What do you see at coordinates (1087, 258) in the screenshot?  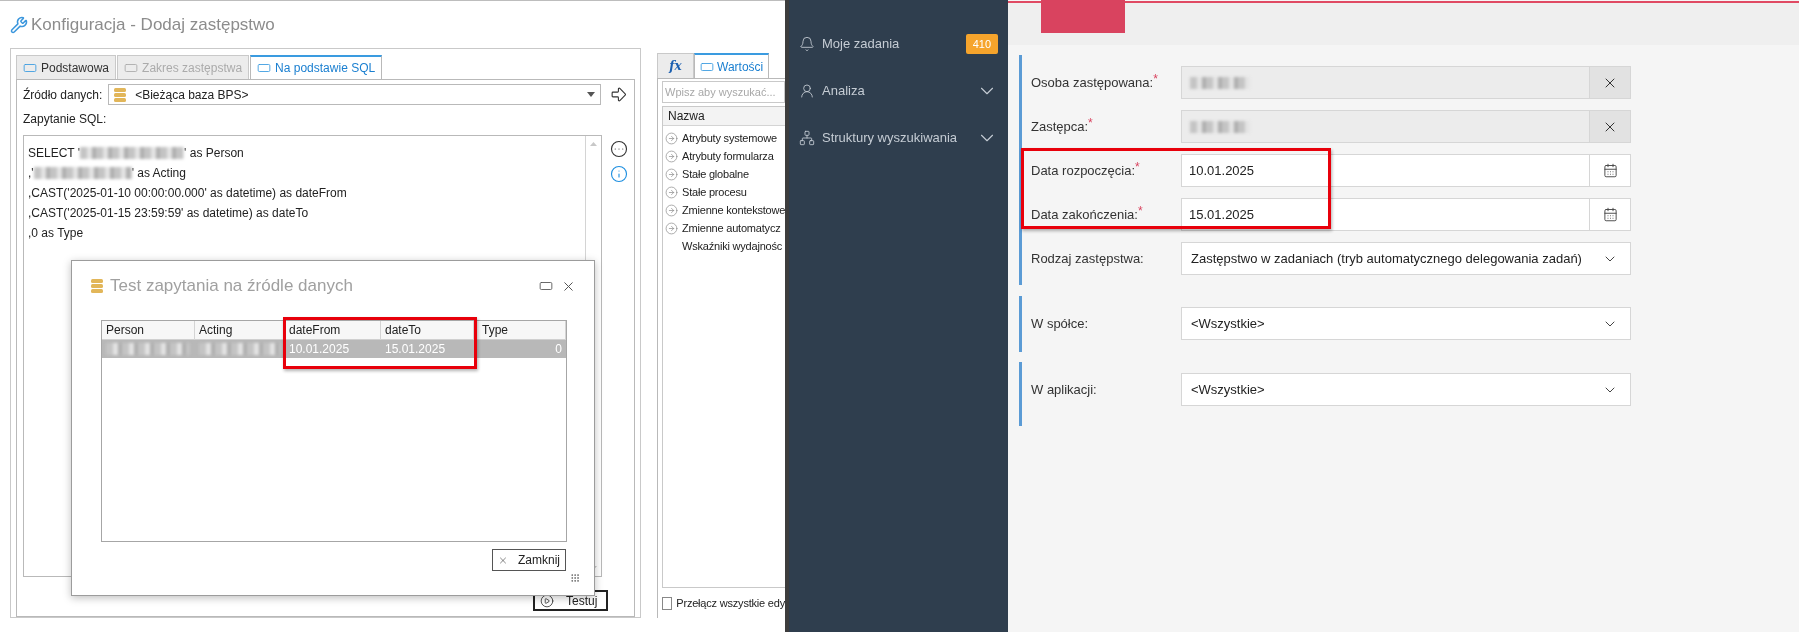 I see `field-label: Rodzaj zastępstwa:` at bounding box center [1087, 258].